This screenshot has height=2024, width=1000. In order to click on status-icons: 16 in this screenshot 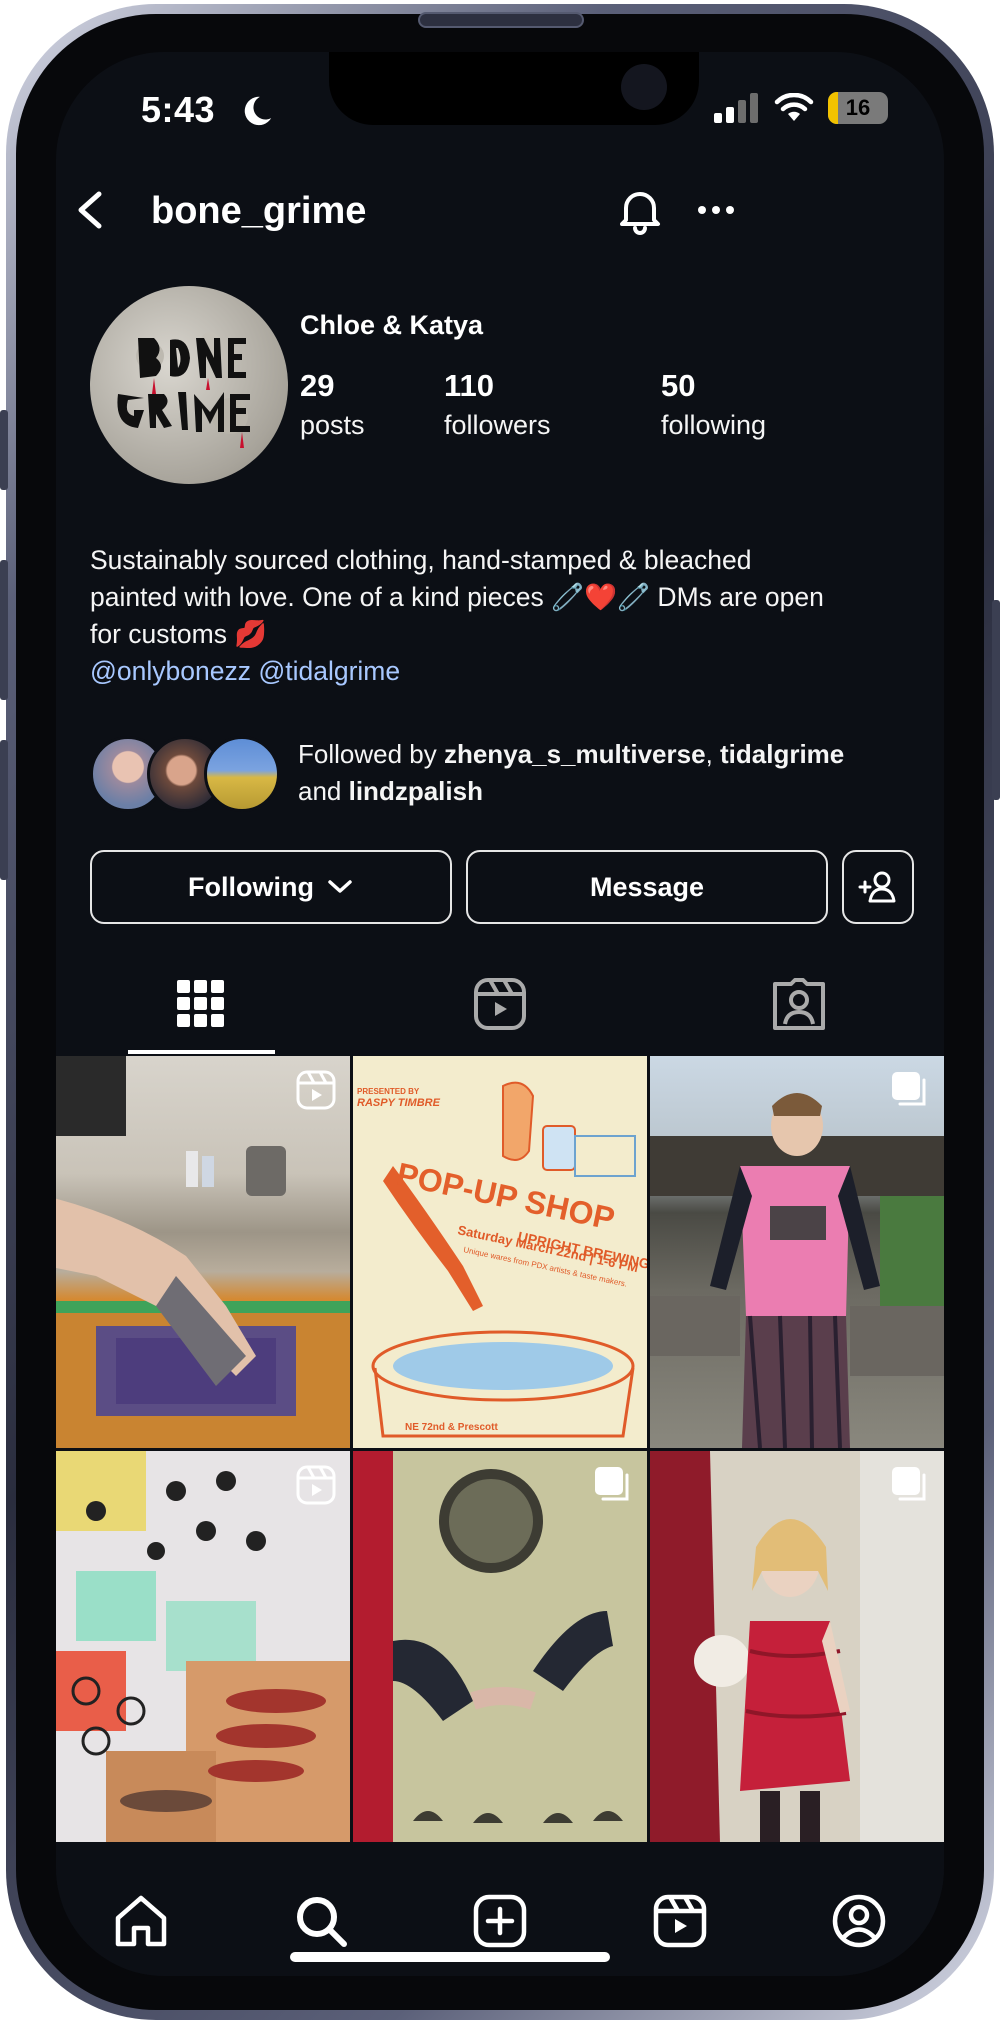, I will do `click(801, 108)`.